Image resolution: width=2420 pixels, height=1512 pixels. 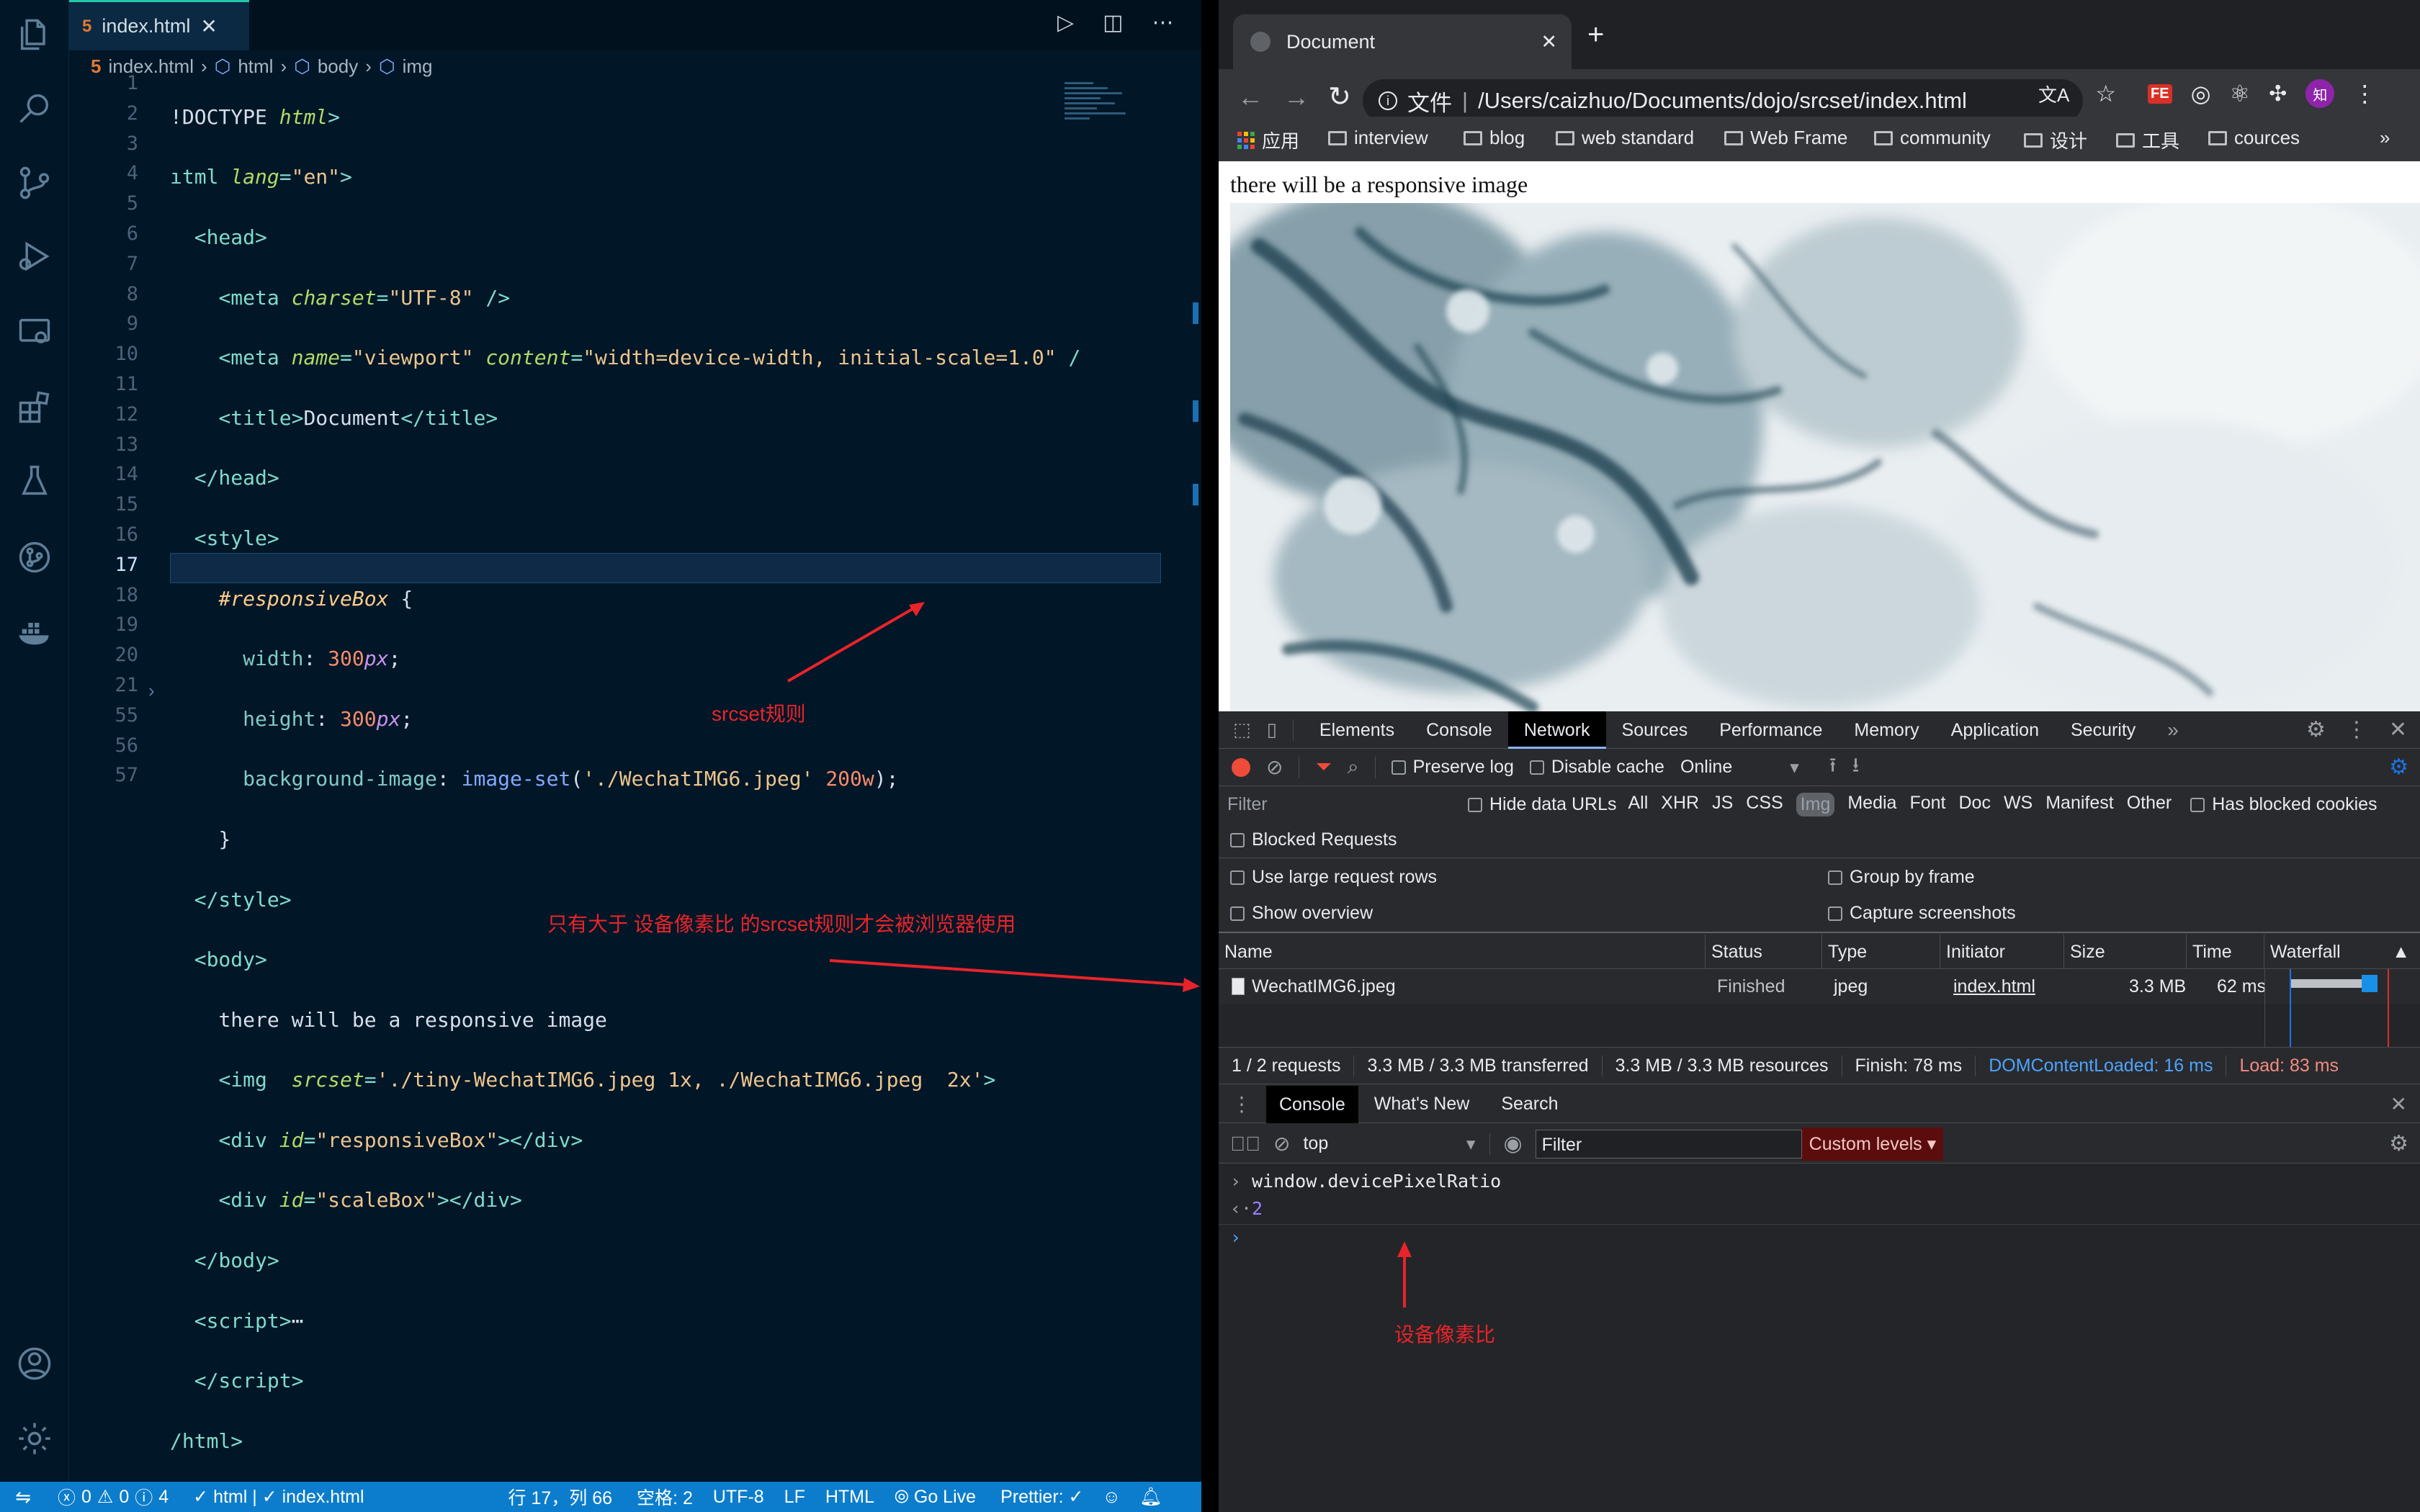 I want to click on html-check: ✓ html | ✓ index.html, so click(x=278, y=1497).